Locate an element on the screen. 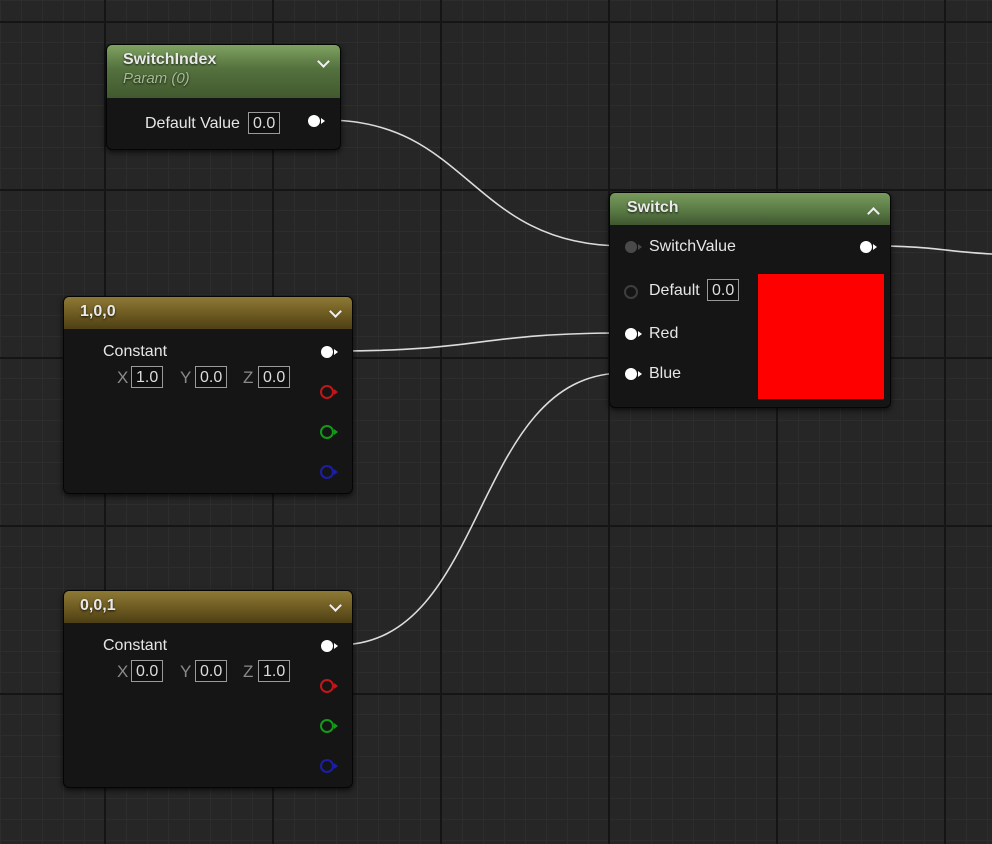 This screenshot has width=992, height=844. constant-header: 1,0,0 is located at coordinates (208, 313).